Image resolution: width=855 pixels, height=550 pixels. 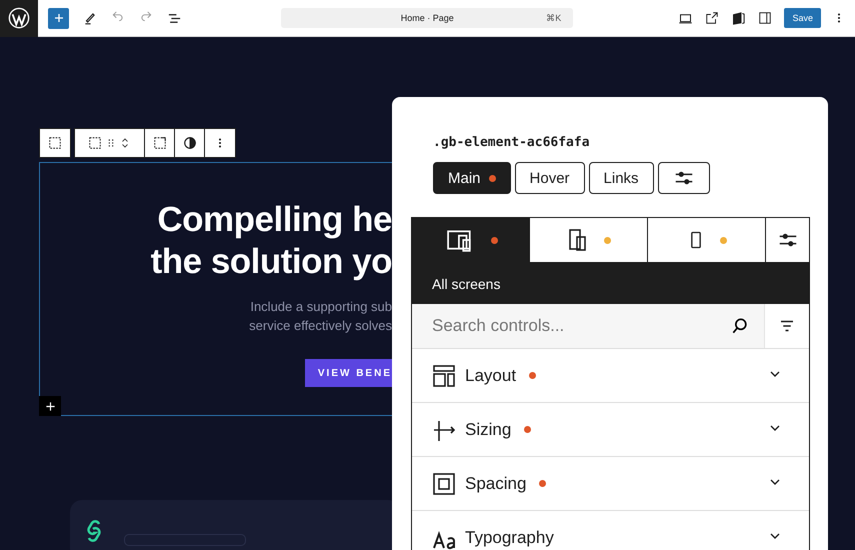 I want to click on hero-heading: Compelling he the solution yo, so click(x=271, y=241).